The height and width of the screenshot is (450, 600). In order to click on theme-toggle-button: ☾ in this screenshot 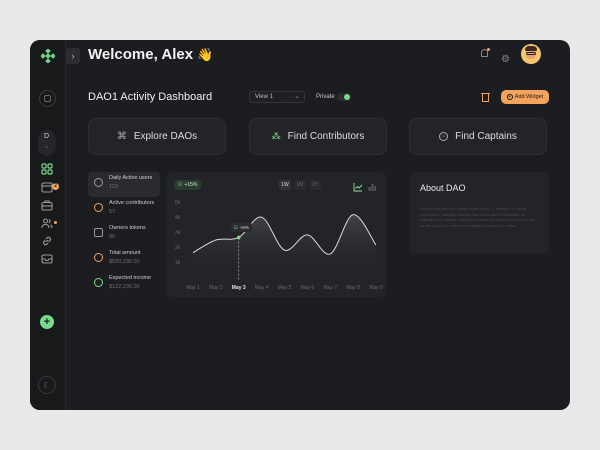, I will do `click(47, 385)`.